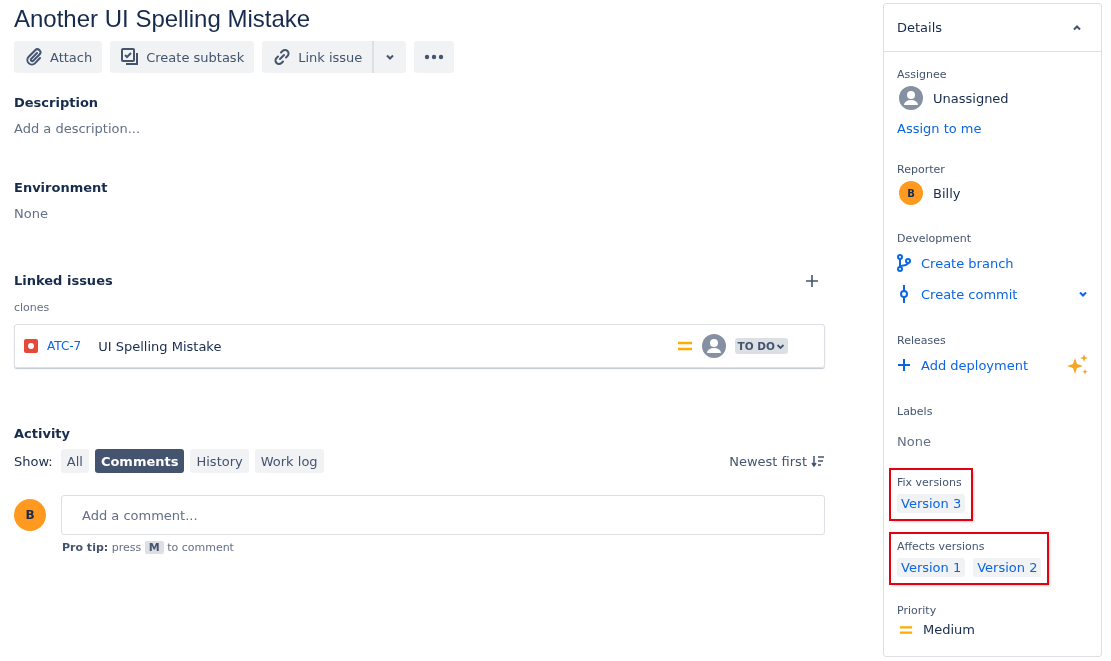 The width and height of the screenshot is (1111, 661). What do you see at coordinates (64, 346) in the screenshot?
I see `issue-key-link: ATC-7` at bounding box center [64, 346].